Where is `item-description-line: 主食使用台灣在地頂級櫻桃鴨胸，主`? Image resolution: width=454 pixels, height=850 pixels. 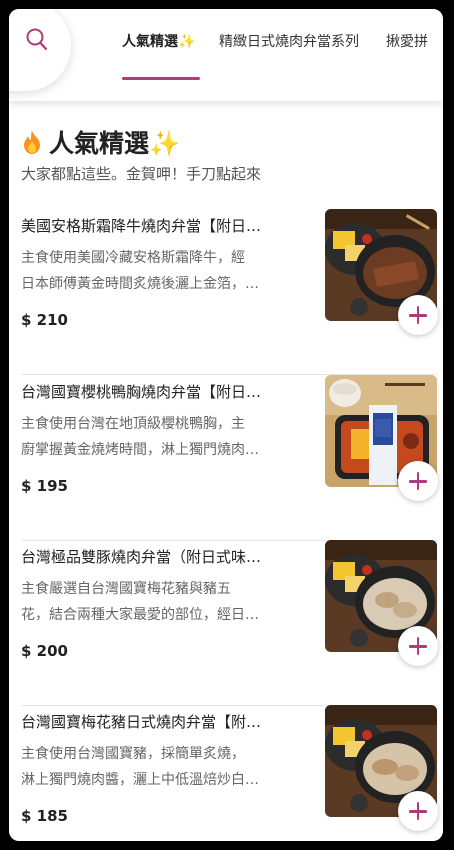 item-description-line: 主食使用台灣在地頂級櫻桃鴨胸，主 is located at coordinates (133, 424).